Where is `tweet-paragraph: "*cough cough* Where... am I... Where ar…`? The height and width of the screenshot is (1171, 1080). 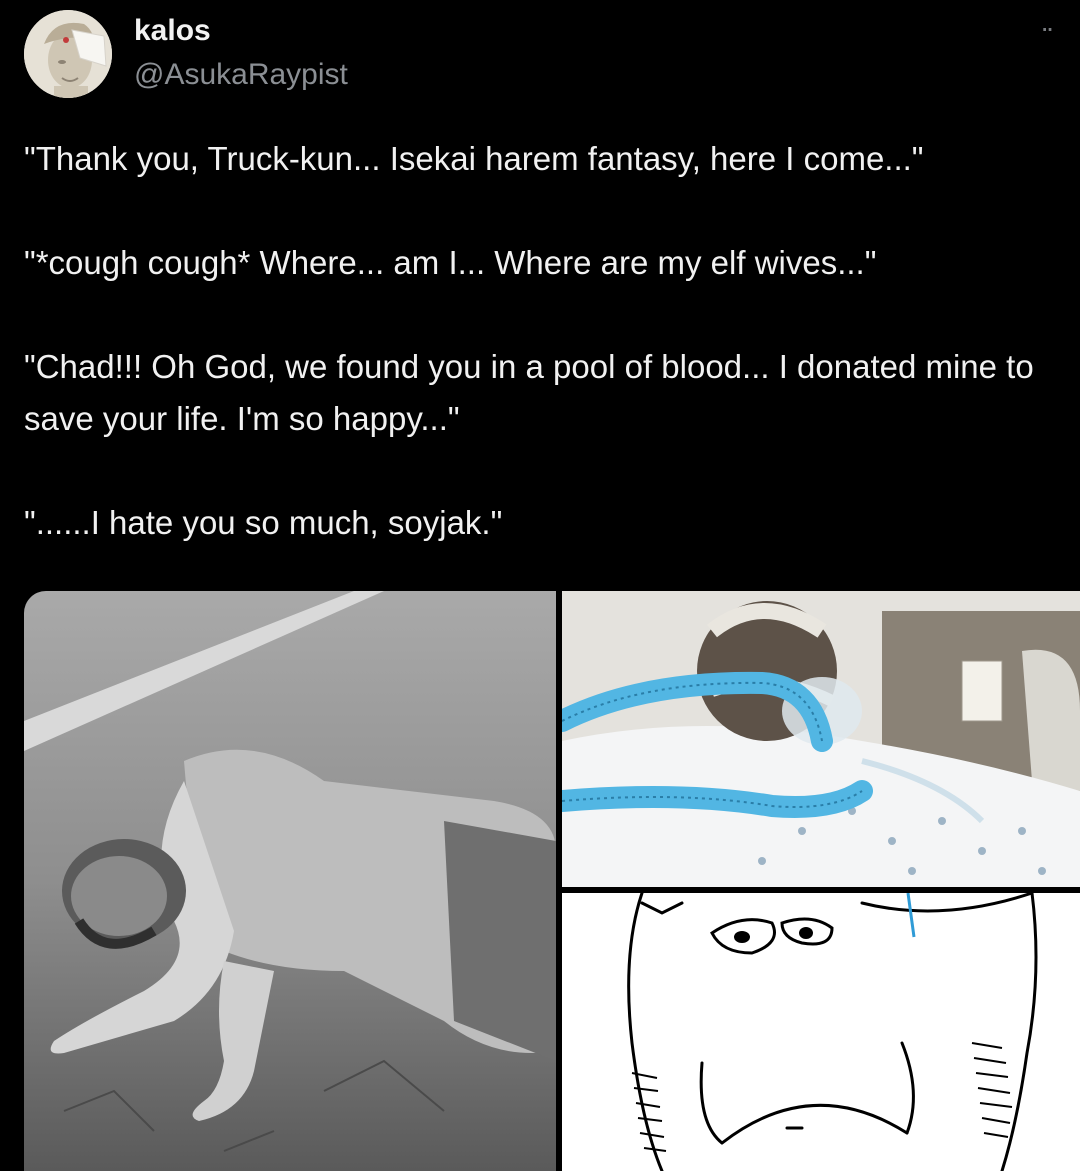
tweet-paragraph: "*cough cough* Where... am I... Where ar… is located at coordinates (450, 262).